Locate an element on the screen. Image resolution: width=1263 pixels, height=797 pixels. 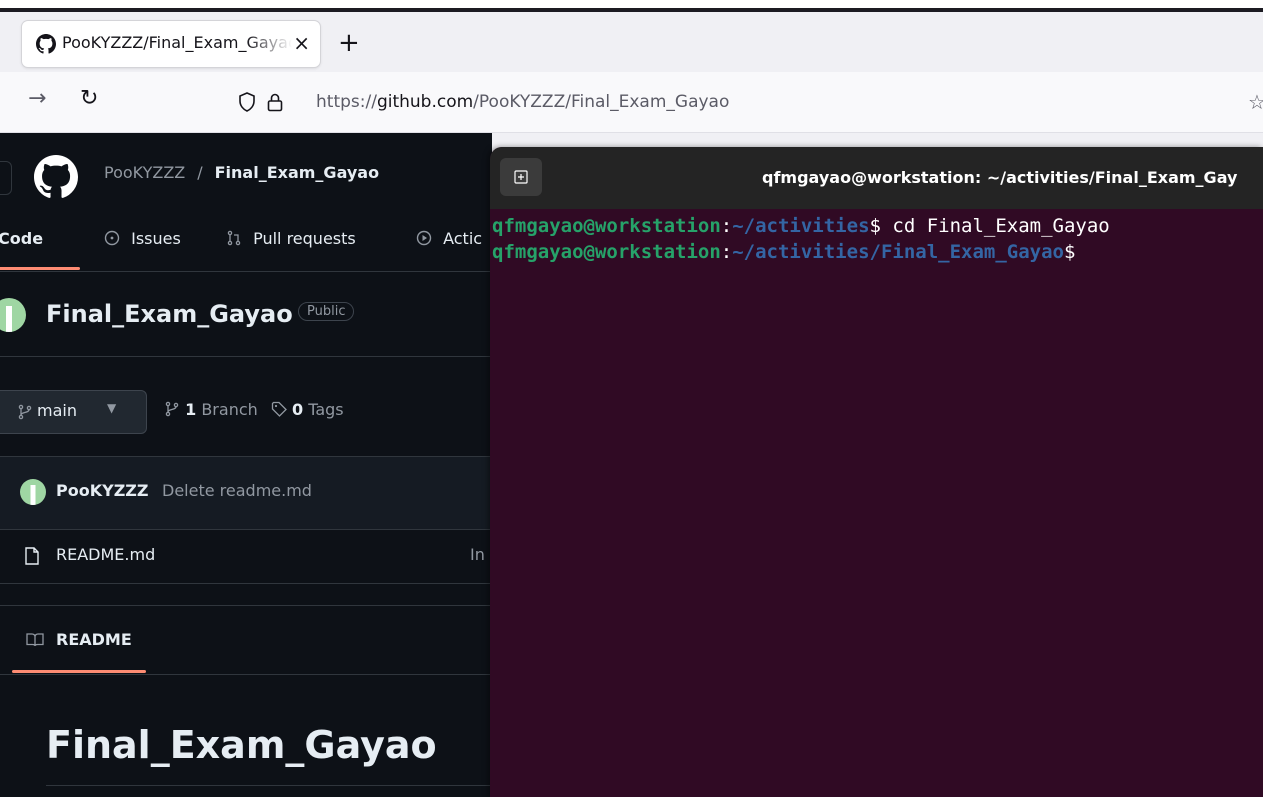
tab-strip: PooKYZZZ/Final_Exam_Gayao × + is located at coordinates (631, 42).